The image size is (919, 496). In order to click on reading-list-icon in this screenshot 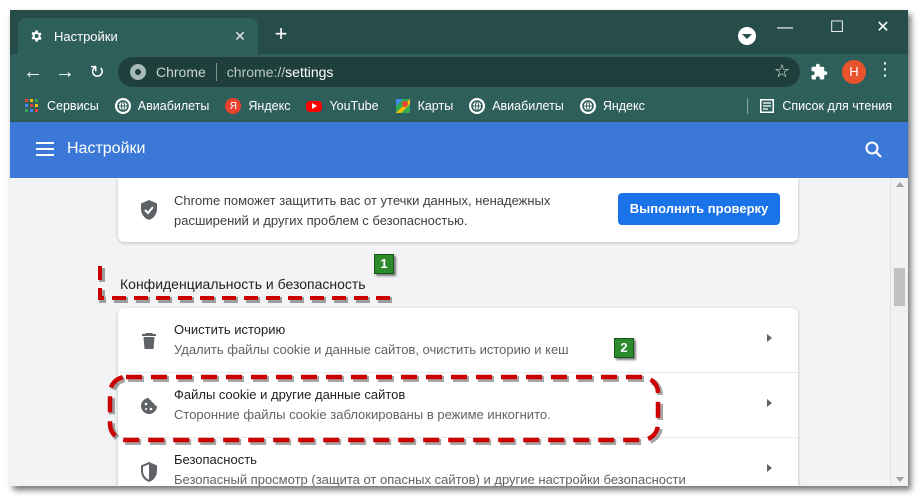, I will do `click(767, 106)`.